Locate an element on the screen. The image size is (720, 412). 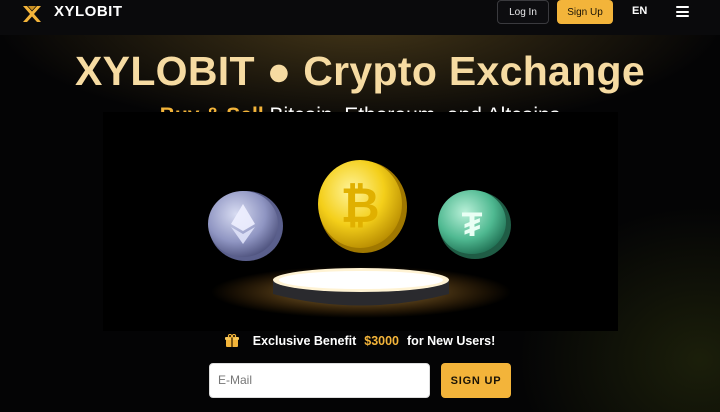
benefit-suffix: for New Users! is located at coordinates (451, 341).